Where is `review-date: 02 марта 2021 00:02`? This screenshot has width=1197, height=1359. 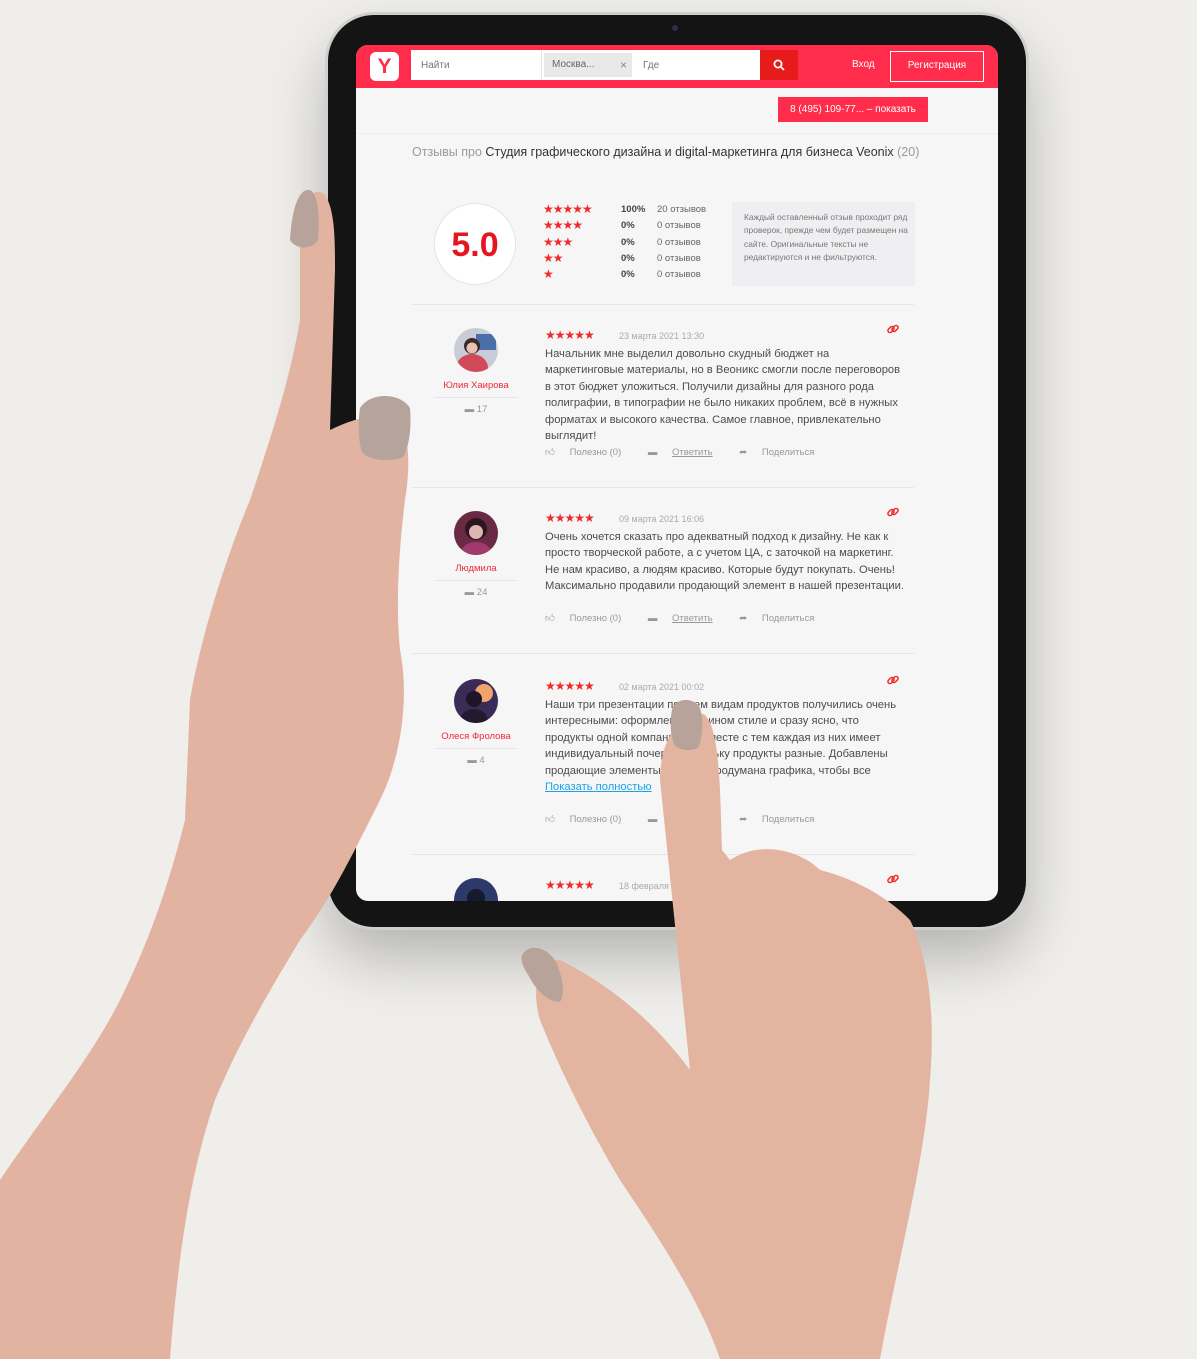
review-date: 02 марта 2021 00:02 is located at coordinates (662, 687).